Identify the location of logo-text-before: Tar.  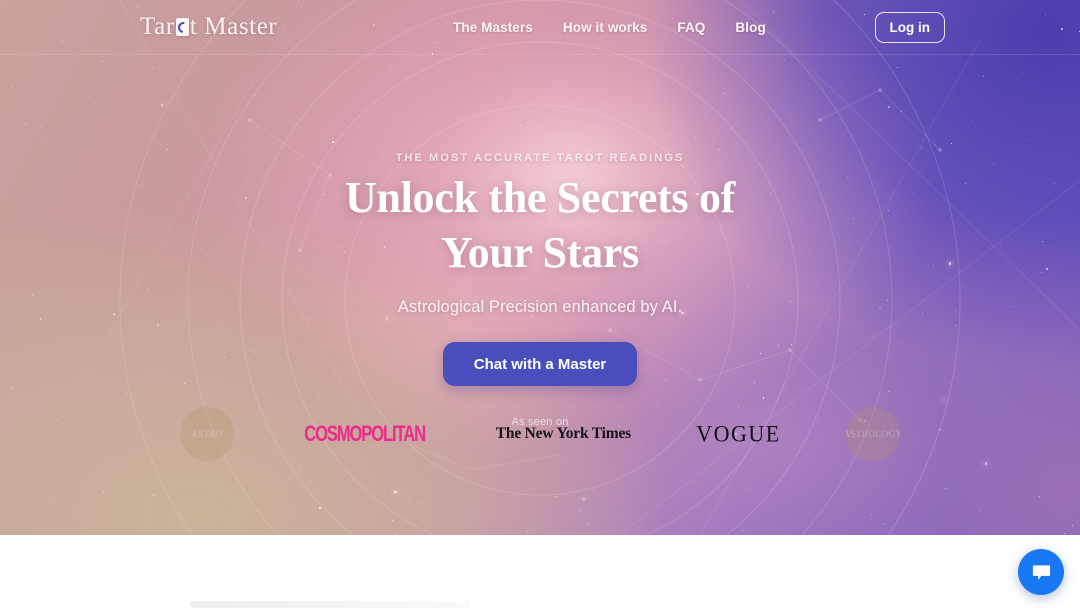
(157, 26).